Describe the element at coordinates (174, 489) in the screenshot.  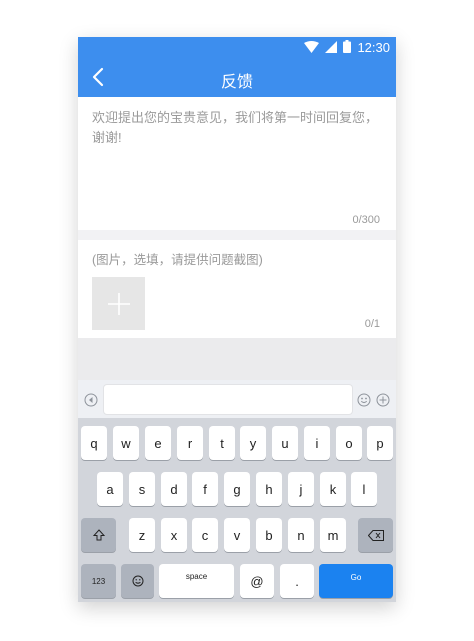
I see `key-d: d` at that location.